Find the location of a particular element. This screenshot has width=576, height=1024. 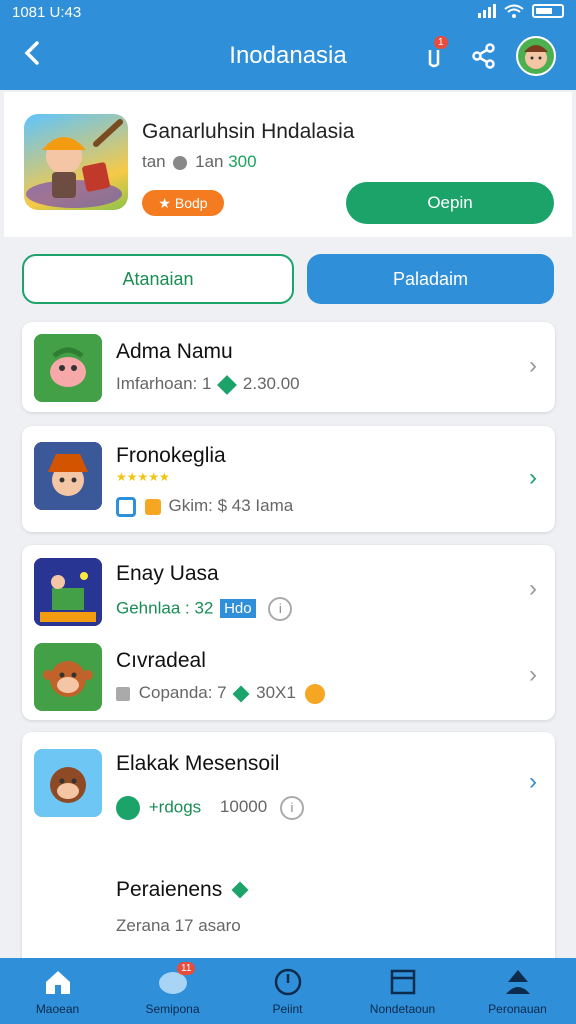

featured-tag-label: Bodp is located at coordinates (191, 203).